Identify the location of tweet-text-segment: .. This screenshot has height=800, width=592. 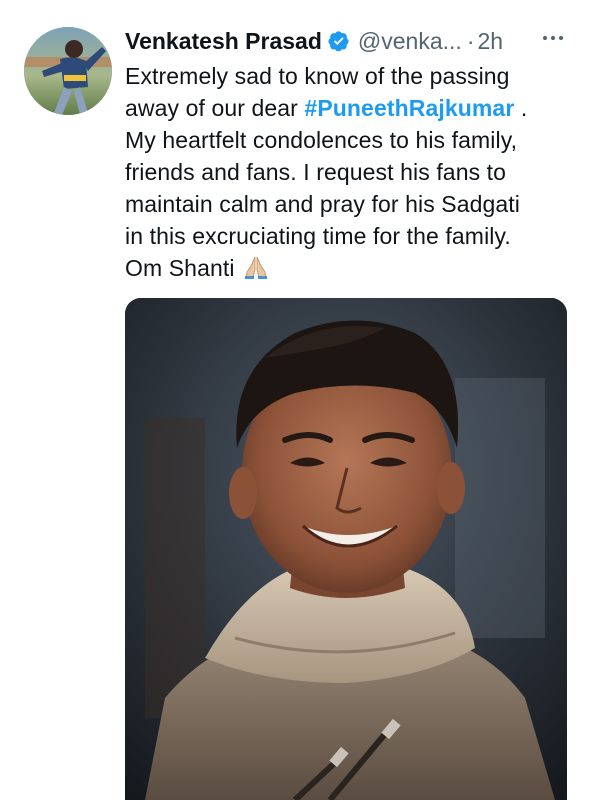
(521, 108).